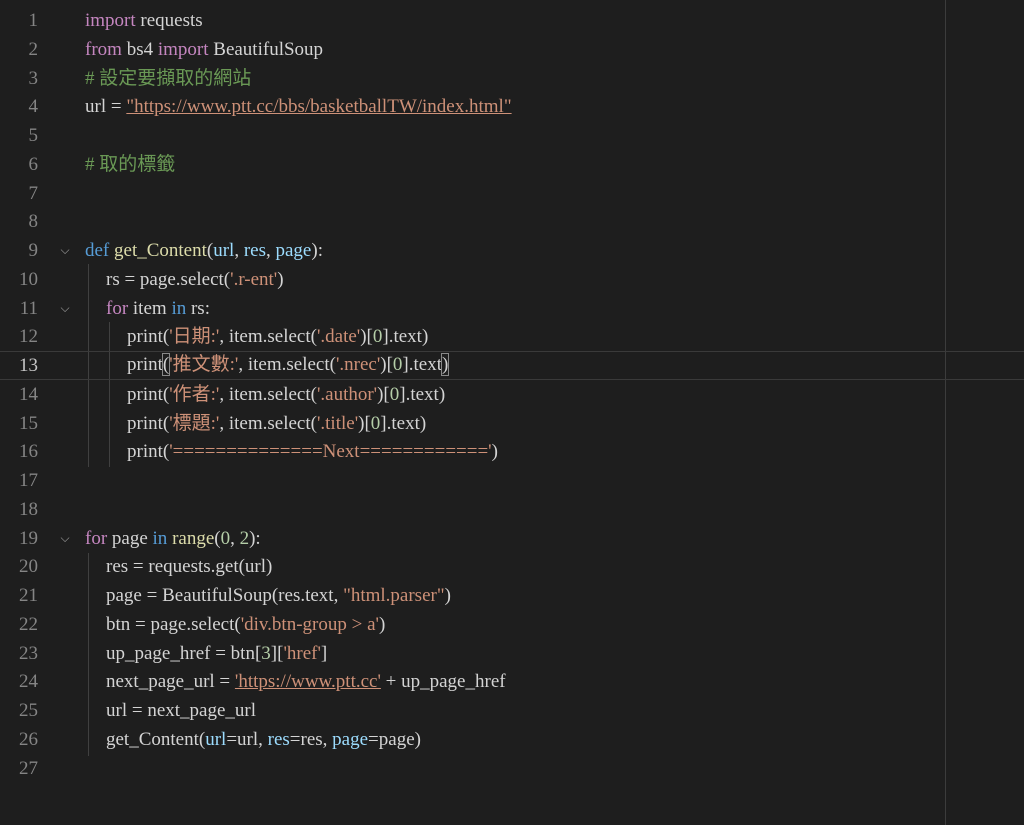  I want to click on code-token: item, so click(150, 308).